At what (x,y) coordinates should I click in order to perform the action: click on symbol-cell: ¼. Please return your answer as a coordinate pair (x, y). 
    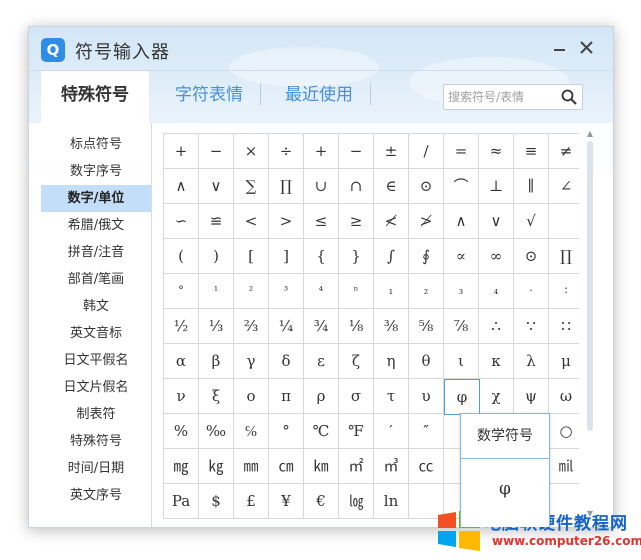
    Looking at the image, I should click on (286, 326).